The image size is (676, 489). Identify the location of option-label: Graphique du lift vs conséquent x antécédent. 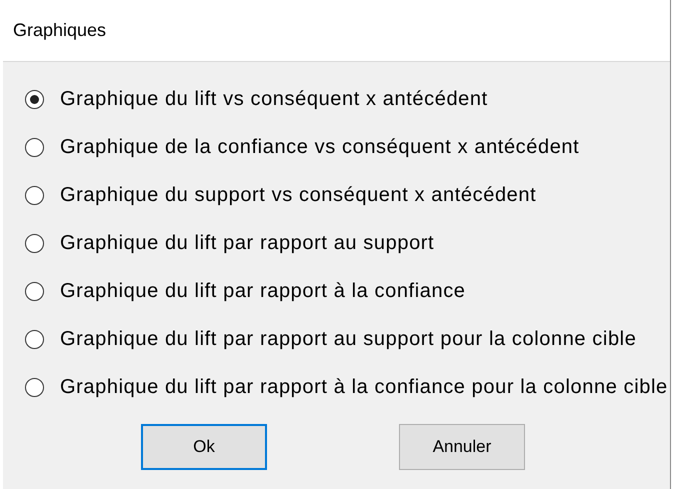
(274, 99).